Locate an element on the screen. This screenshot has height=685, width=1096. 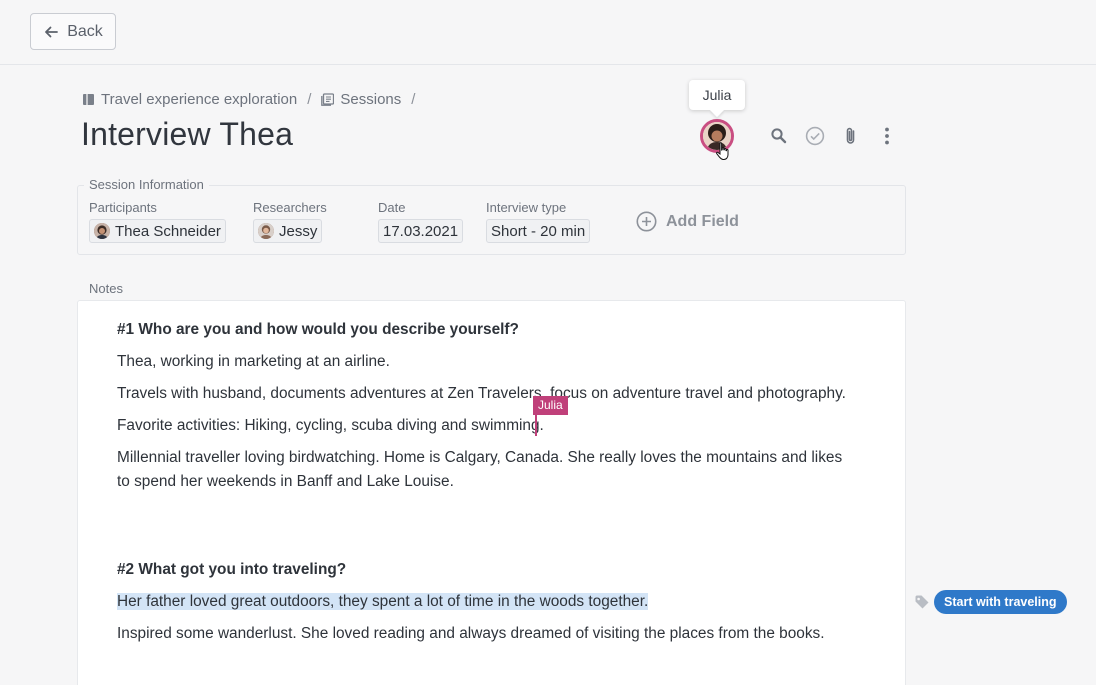
mark-done-button is located at coordinates (815, 136).